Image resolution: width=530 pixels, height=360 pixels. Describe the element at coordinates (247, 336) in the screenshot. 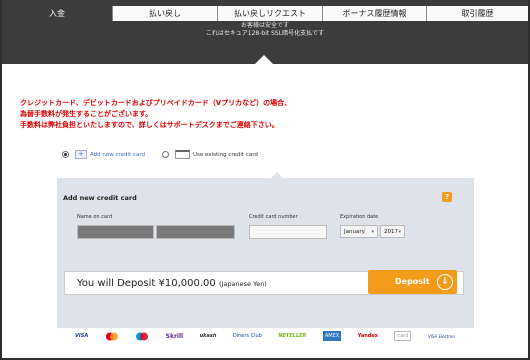

I see `diners-club-logo: Diners Club` at that location.